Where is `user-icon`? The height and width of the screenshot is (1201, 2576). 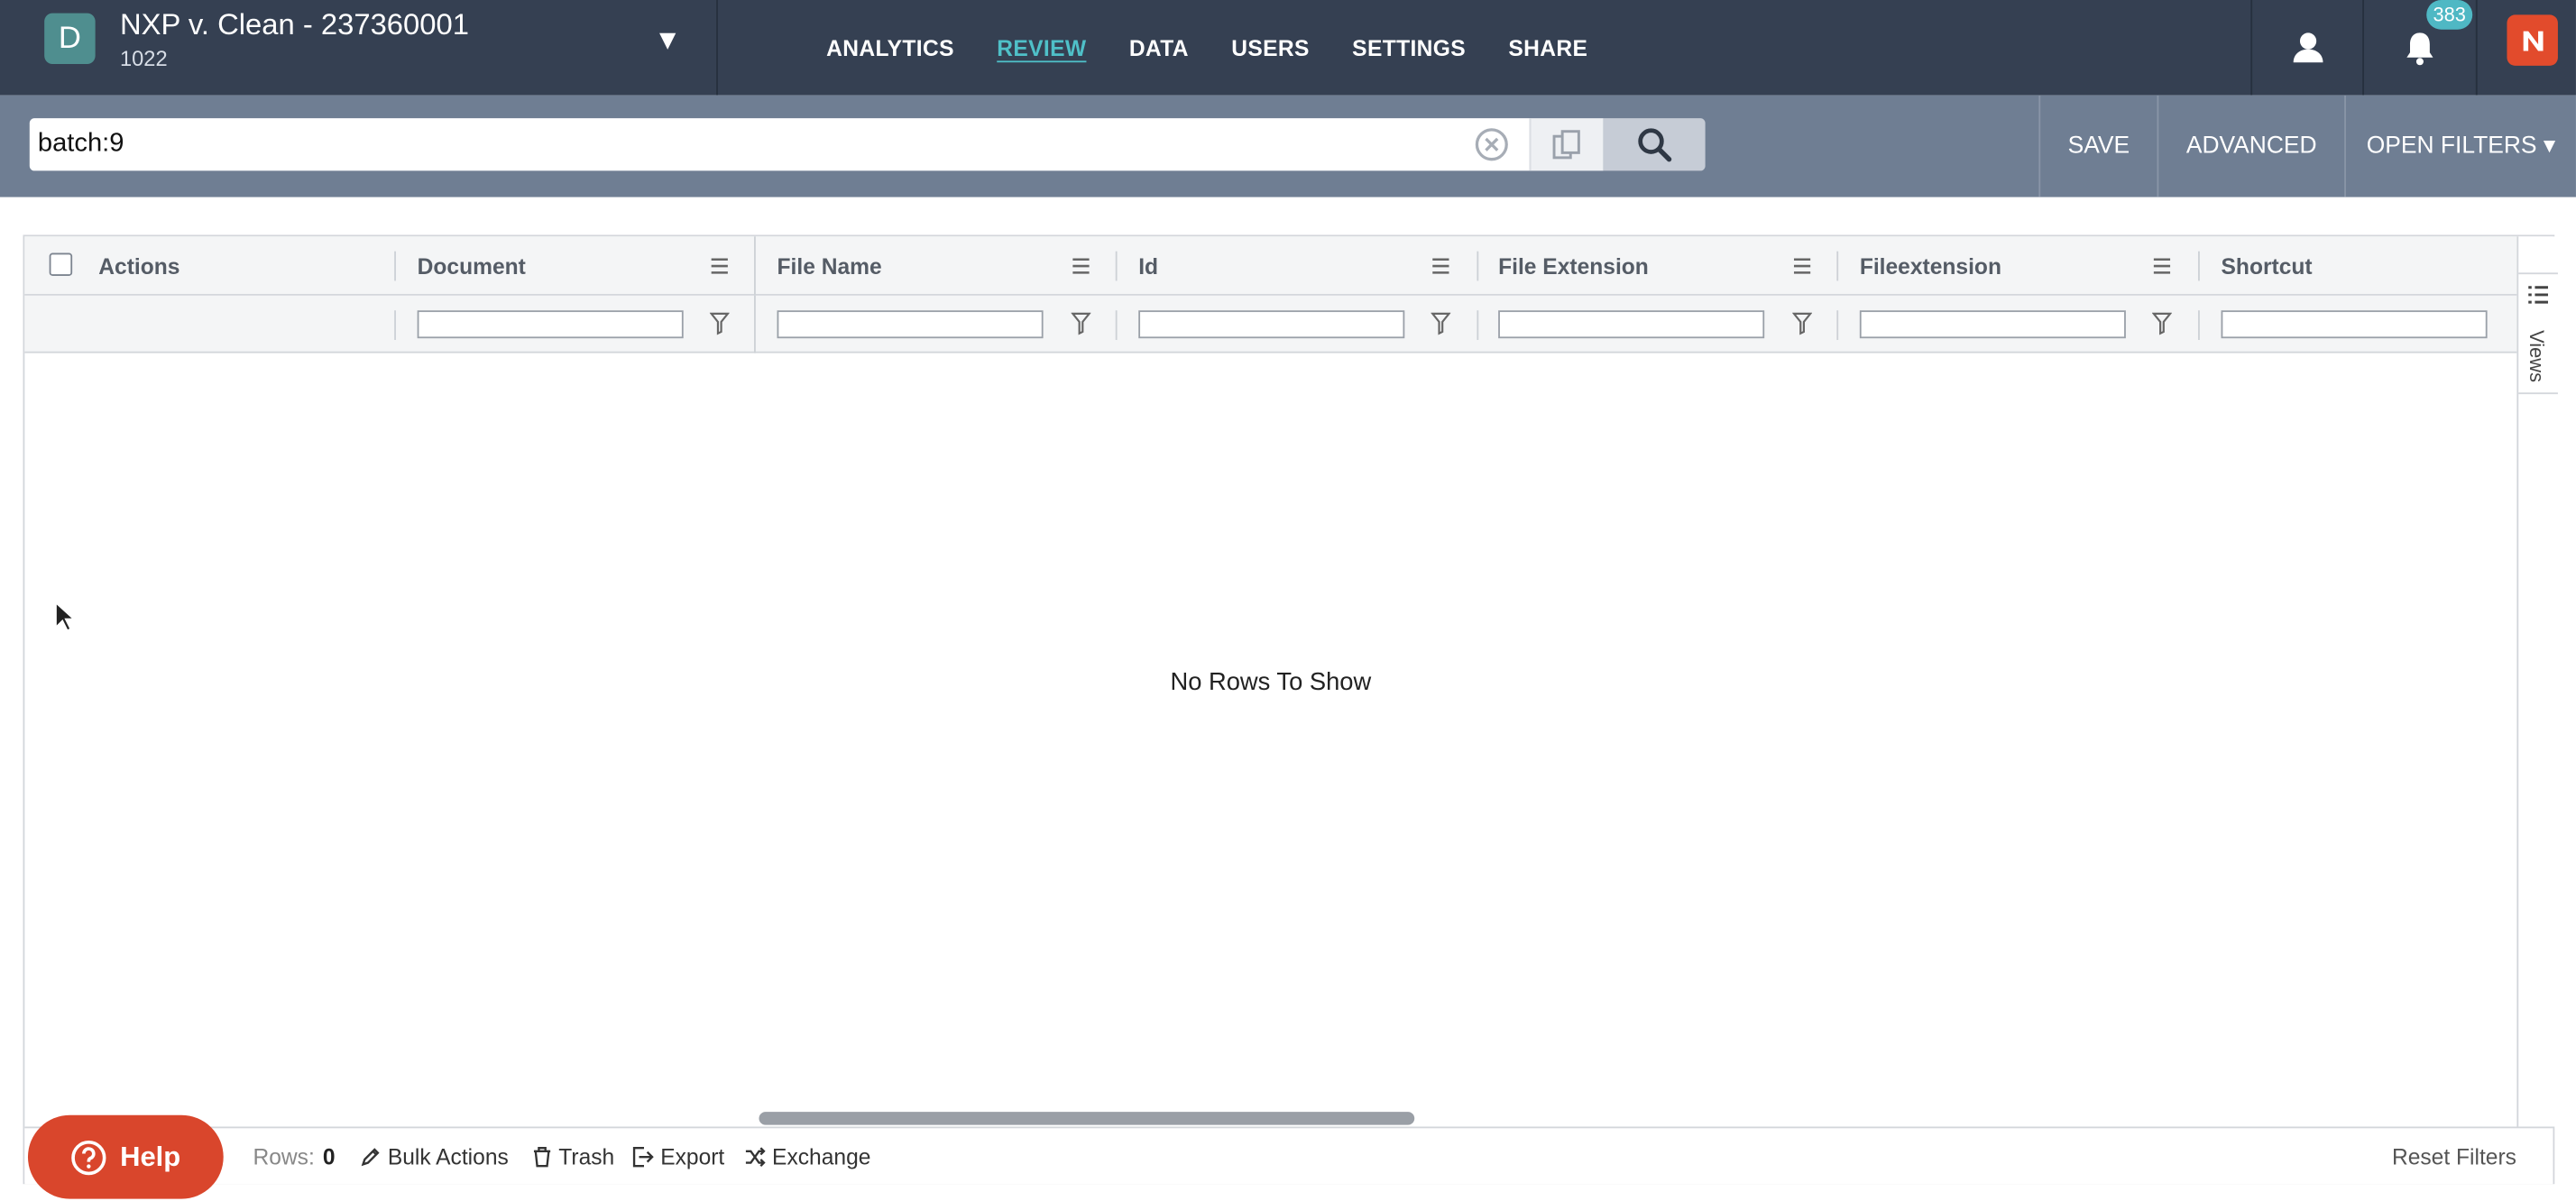 user-icon is located at coordinates (2307, 47).